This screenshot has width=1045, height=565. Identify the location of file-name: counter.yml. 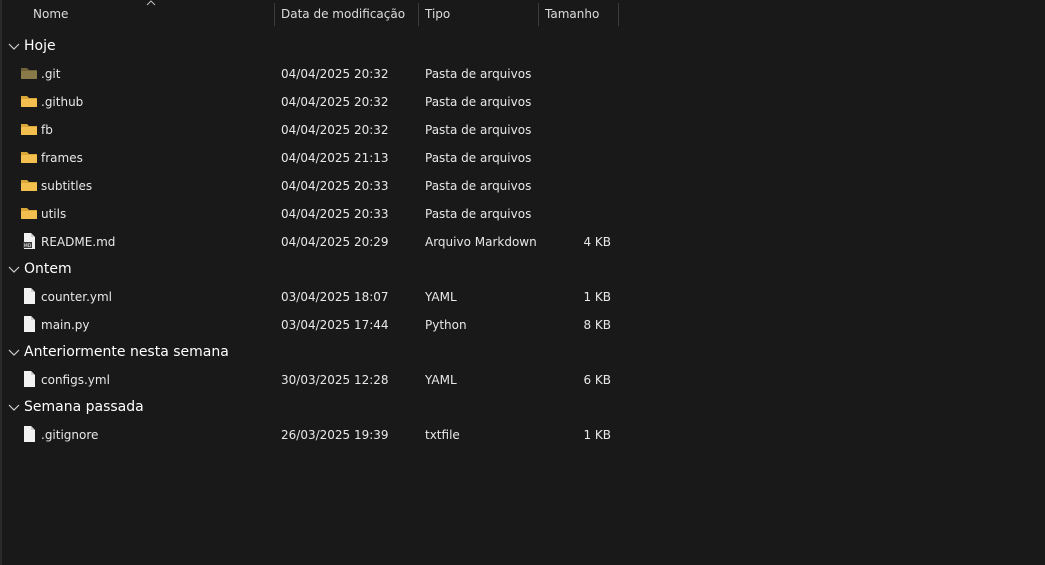
(77, 297).